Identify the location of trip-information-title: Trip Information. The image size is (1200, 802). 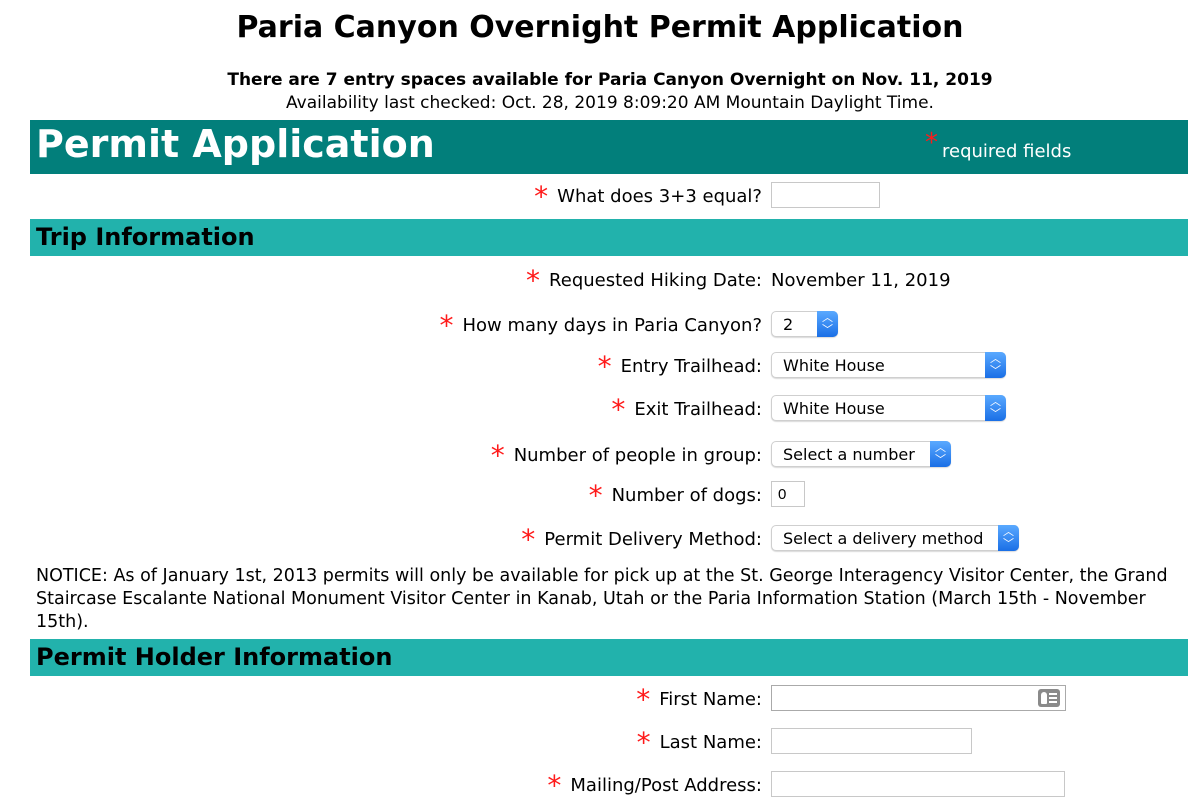
(145, 237).